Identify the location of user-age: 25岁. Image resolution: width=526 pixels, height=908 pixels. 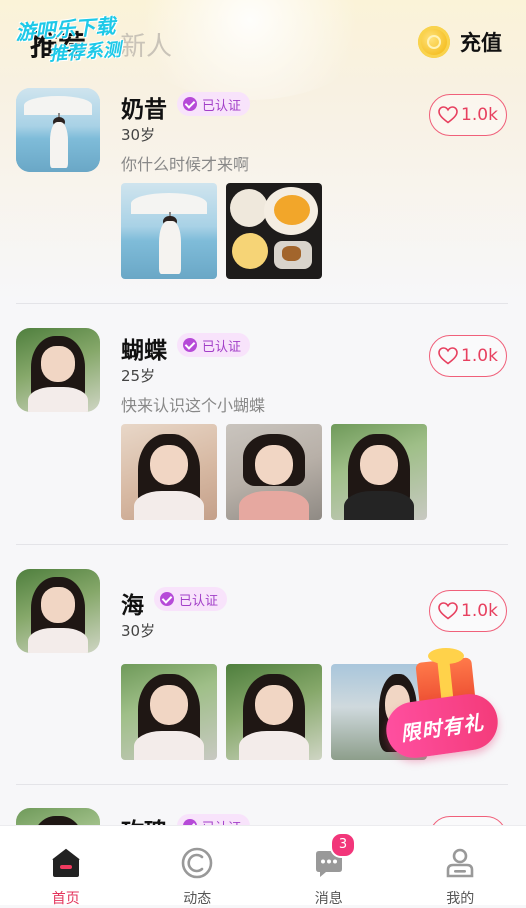
(138, 375).